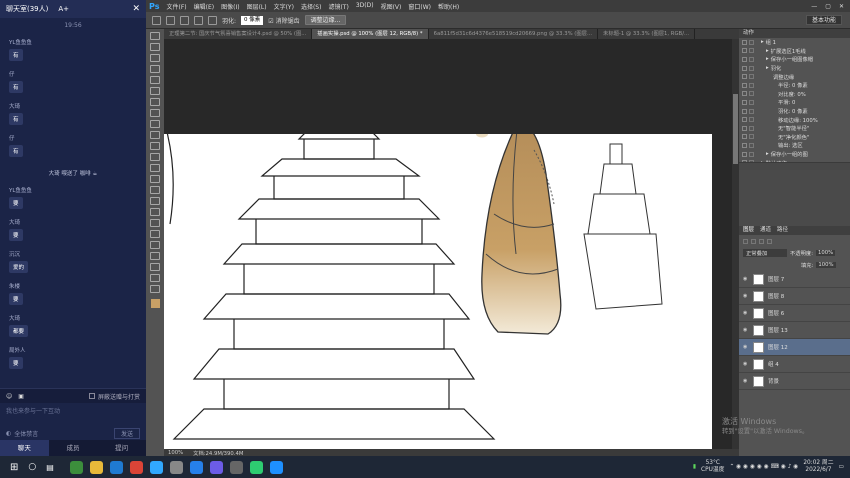 Image resolution: width=850 pixels, height=478 pixels. What do you see at coordinates (794, 364) in the screenshot?
I see `layer-row: ◉ 组 4` at bounding box center [794, 364].